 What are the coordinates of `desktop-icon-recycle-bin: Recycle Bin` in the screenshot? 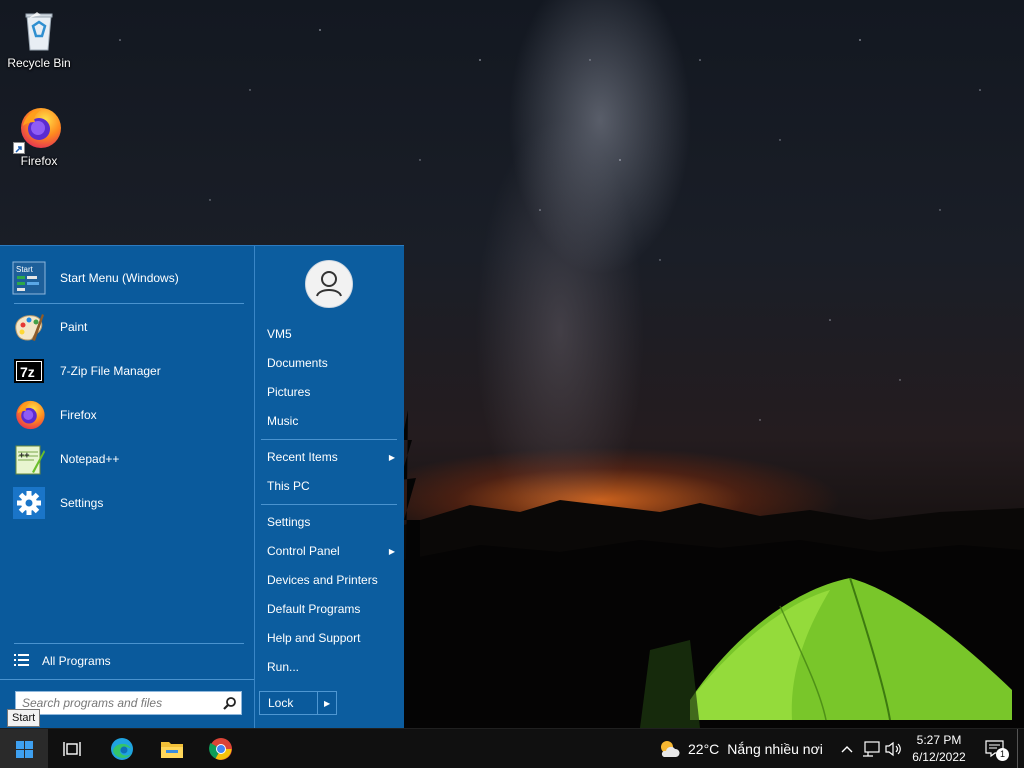 It's located at (39, 38).